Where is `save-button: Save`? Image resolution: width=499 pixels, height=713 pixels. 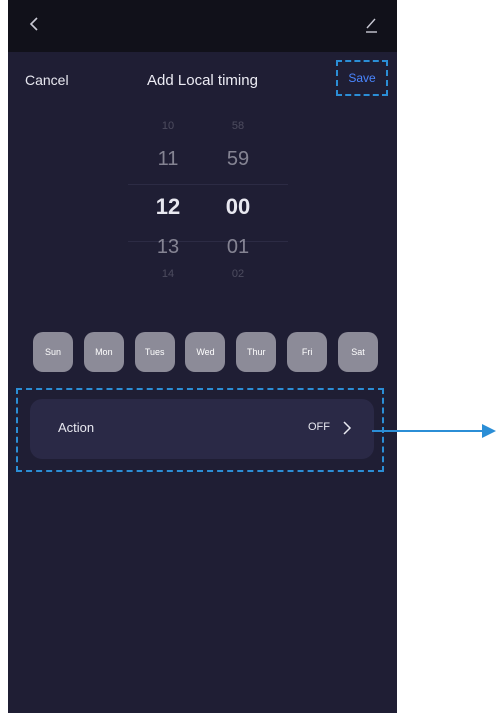
save-button: Save is located at coordinates (361, 78).